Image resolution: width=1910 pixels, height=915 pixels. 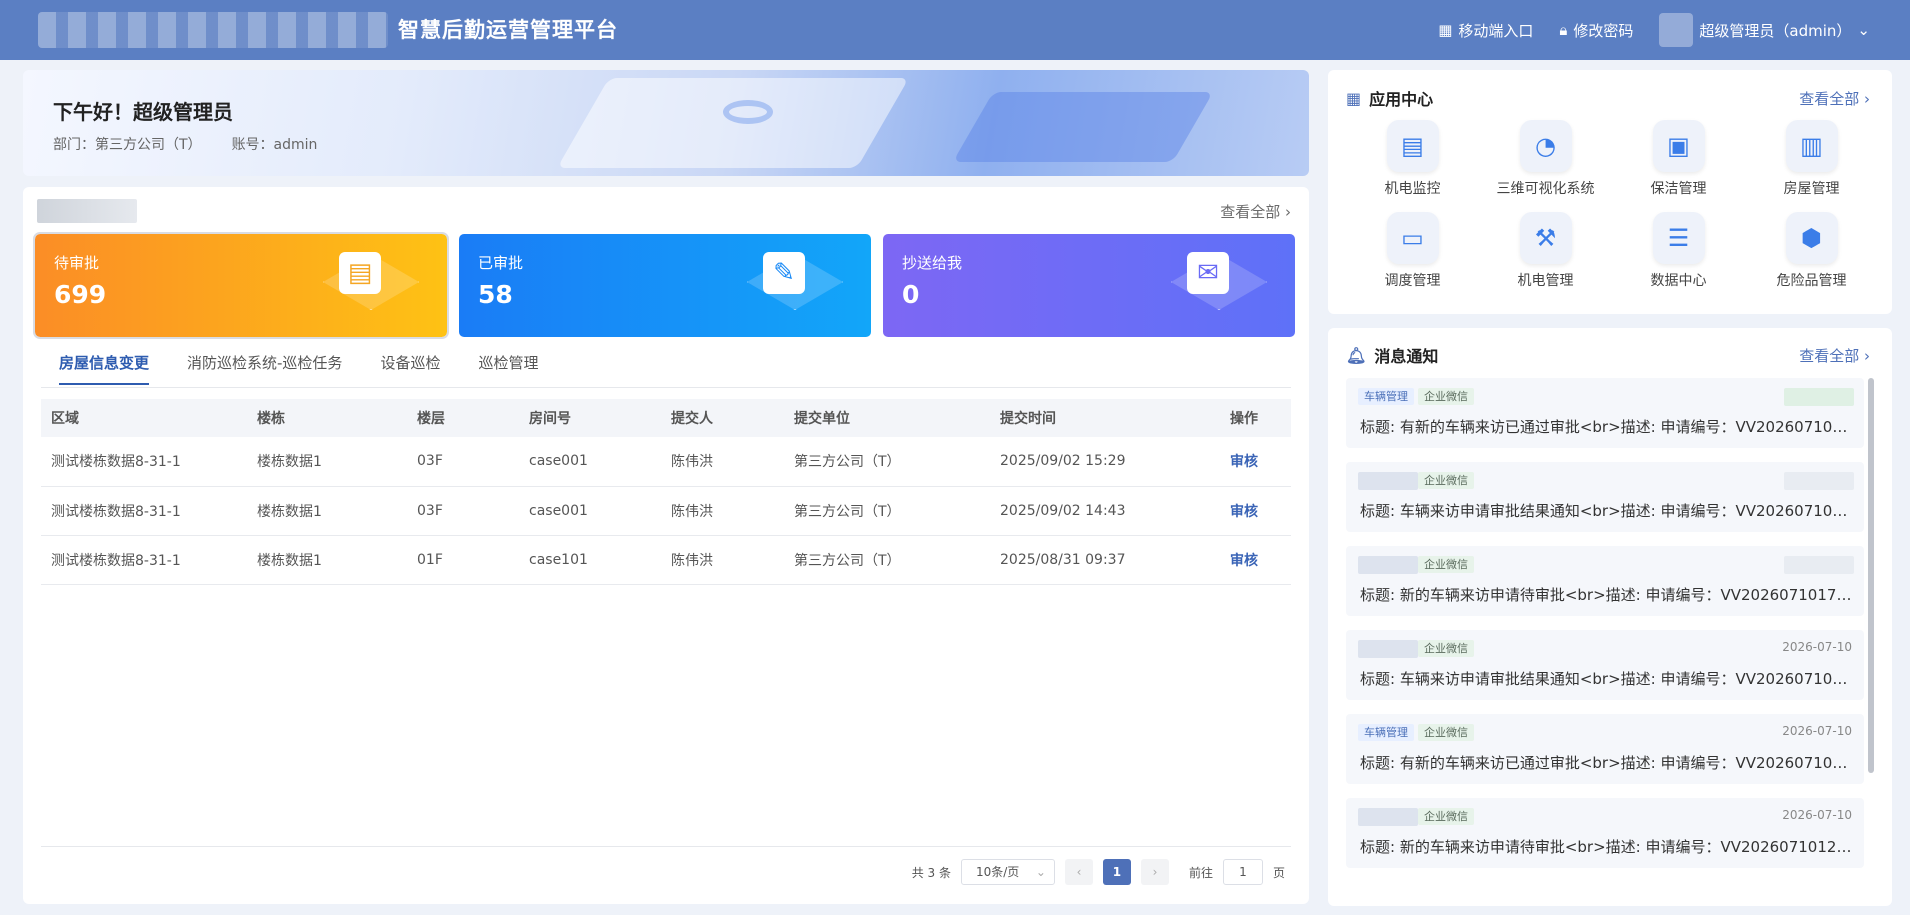 I want to click on approval-cards: 待审批 699 ▤ 已审批 58 ✎ 抄送给我 0 ✉, so click(x=664, y=285).